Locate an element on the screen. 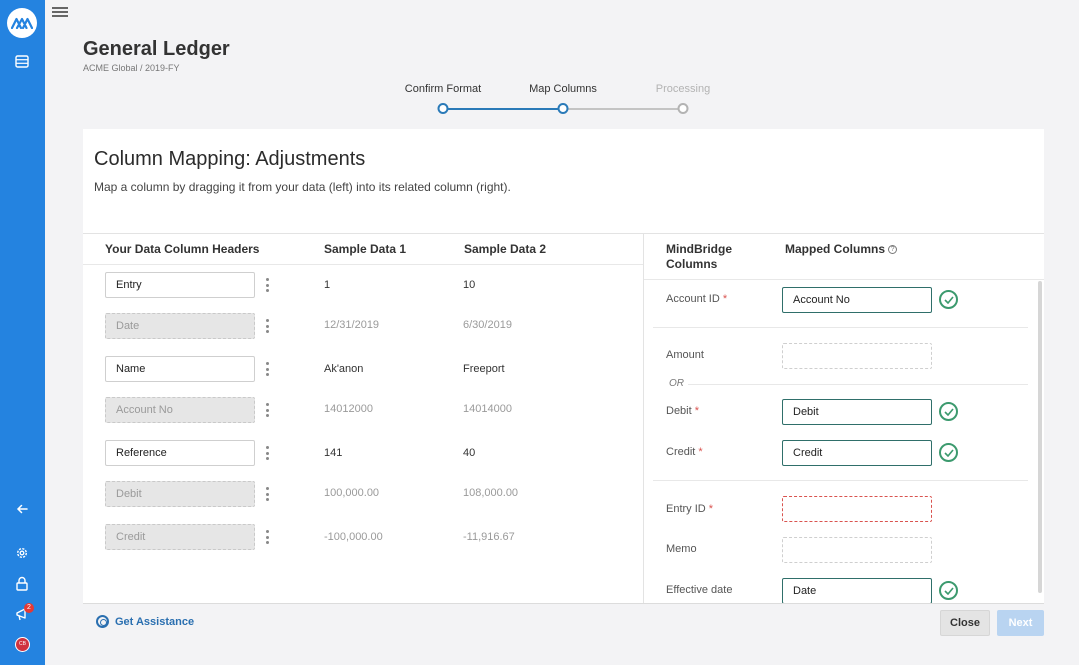 The width and height of the screenshot is (1079, 665). header-mapped-label: Mapped Columns is located at coordinates (835, 249).